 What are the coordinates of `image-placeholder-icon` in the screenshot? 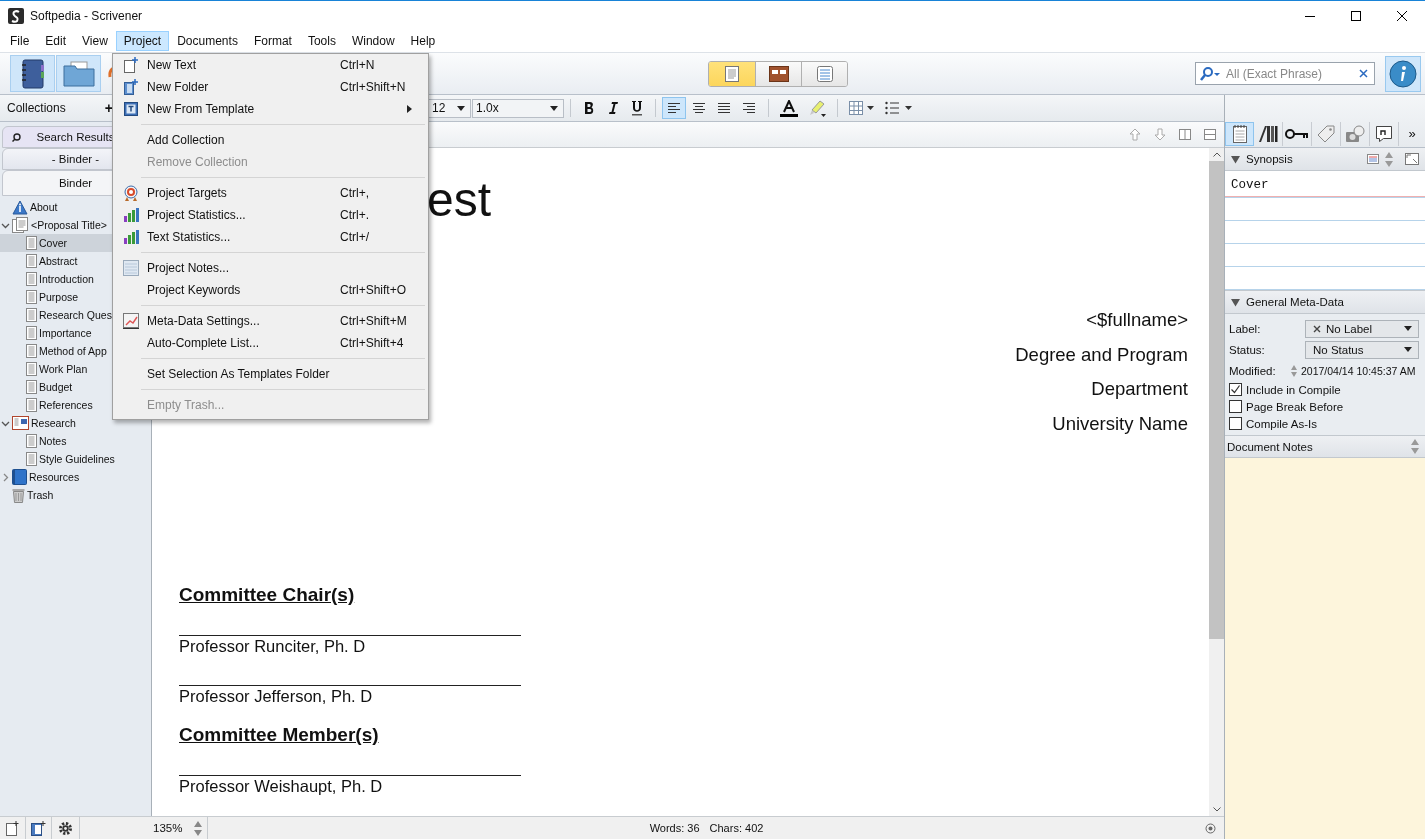 It's located at (1412, 159).